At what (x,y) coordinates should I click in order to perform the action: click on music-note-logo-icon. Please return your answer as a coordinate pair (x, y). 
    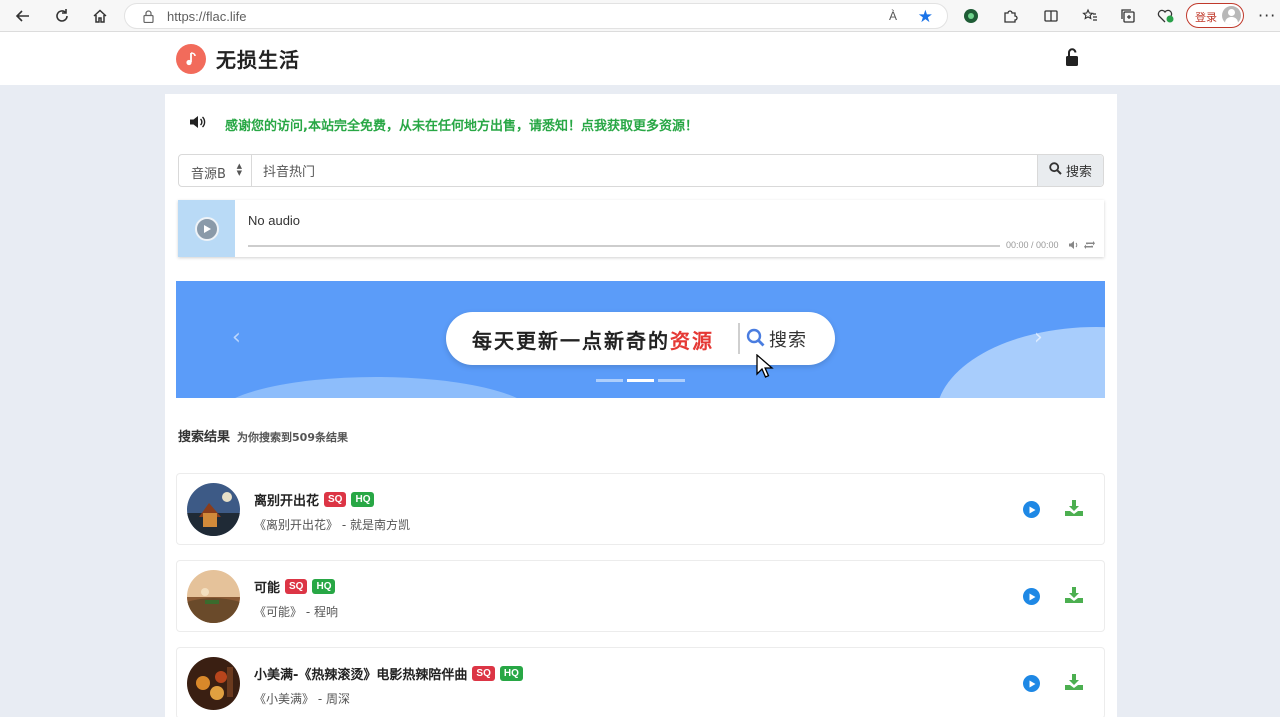
    Looking at the image, I should click on (191, 59).